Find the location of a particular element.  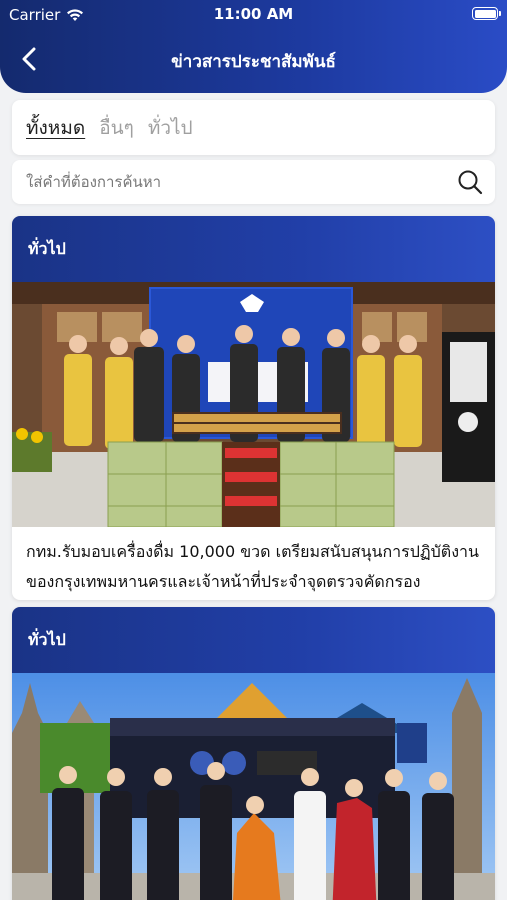

status-bar: Carrier 11:00 AM is located at coordinates (253, 14).